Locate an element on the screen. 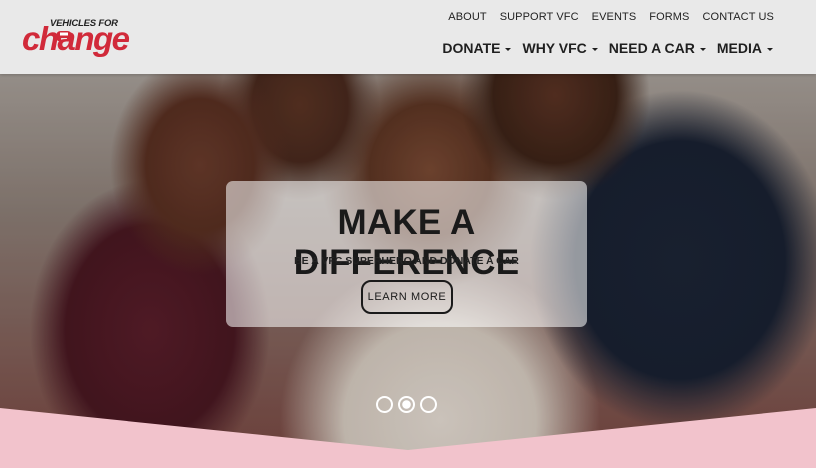 Image resolution: width=816 pixels, height=468 pixels. carousel-indicators is located at coordinates (406, 404).